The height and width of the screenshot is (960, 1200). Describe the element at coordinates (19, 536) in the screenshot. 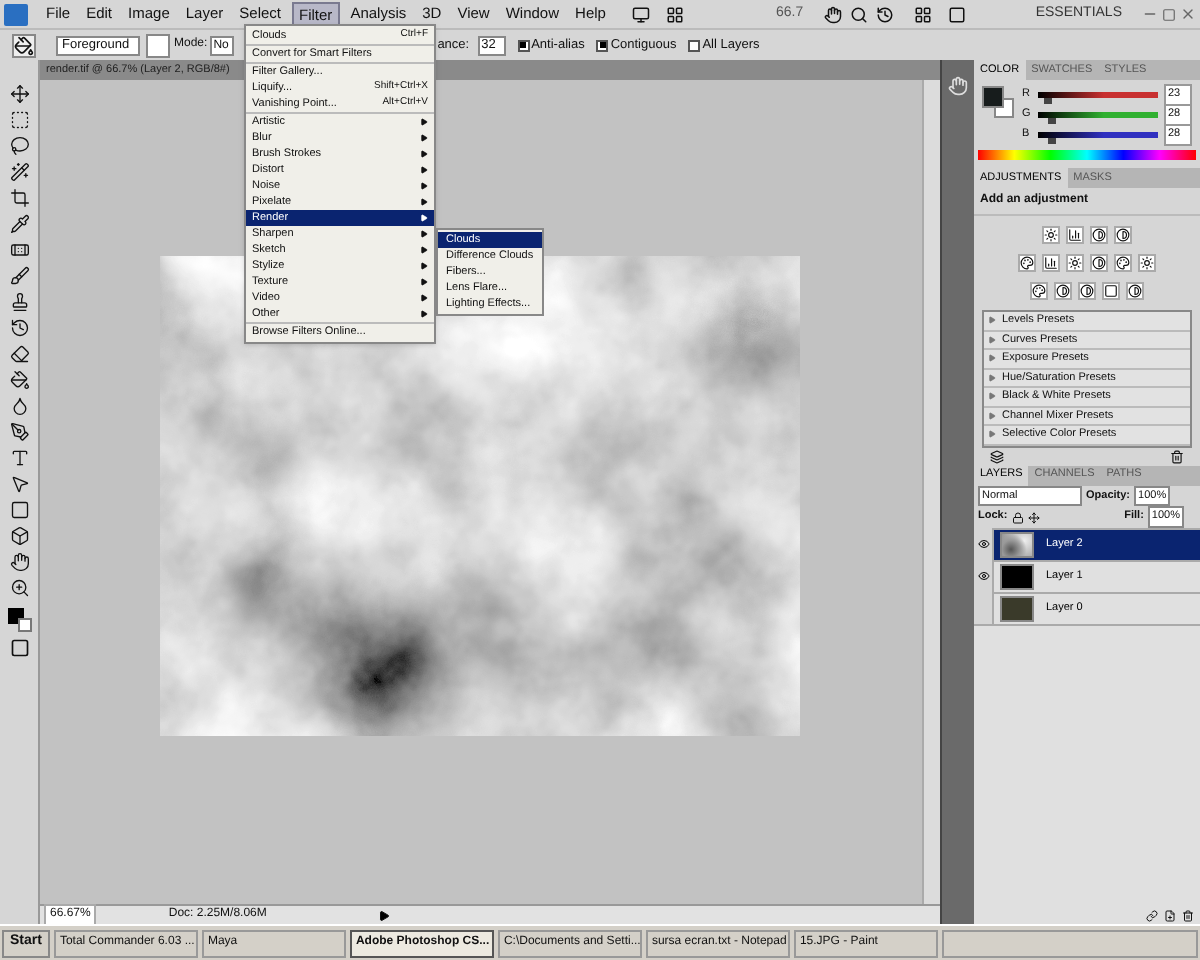

I see `cube-icon` at that location.